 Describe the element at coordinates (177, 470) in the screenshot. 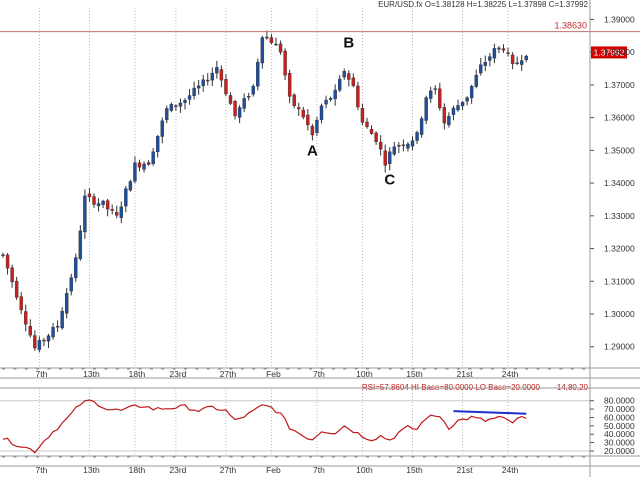

I see `rsi-date-tick-label: 23rd` at that location.